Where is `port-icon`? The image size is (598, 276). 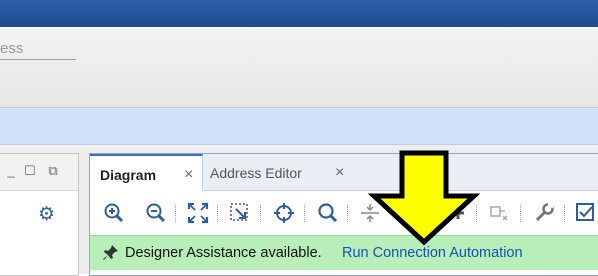
port-icon is located at coordinates (500, 213).